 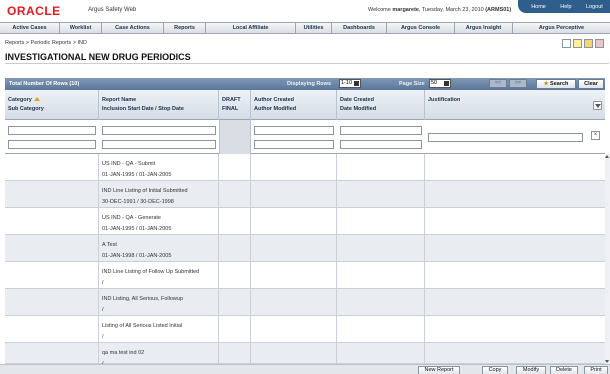 What do you see at coordinates (599, 43) in the screenshot?
I see `delete-icon` at bounding box center [599, 43].